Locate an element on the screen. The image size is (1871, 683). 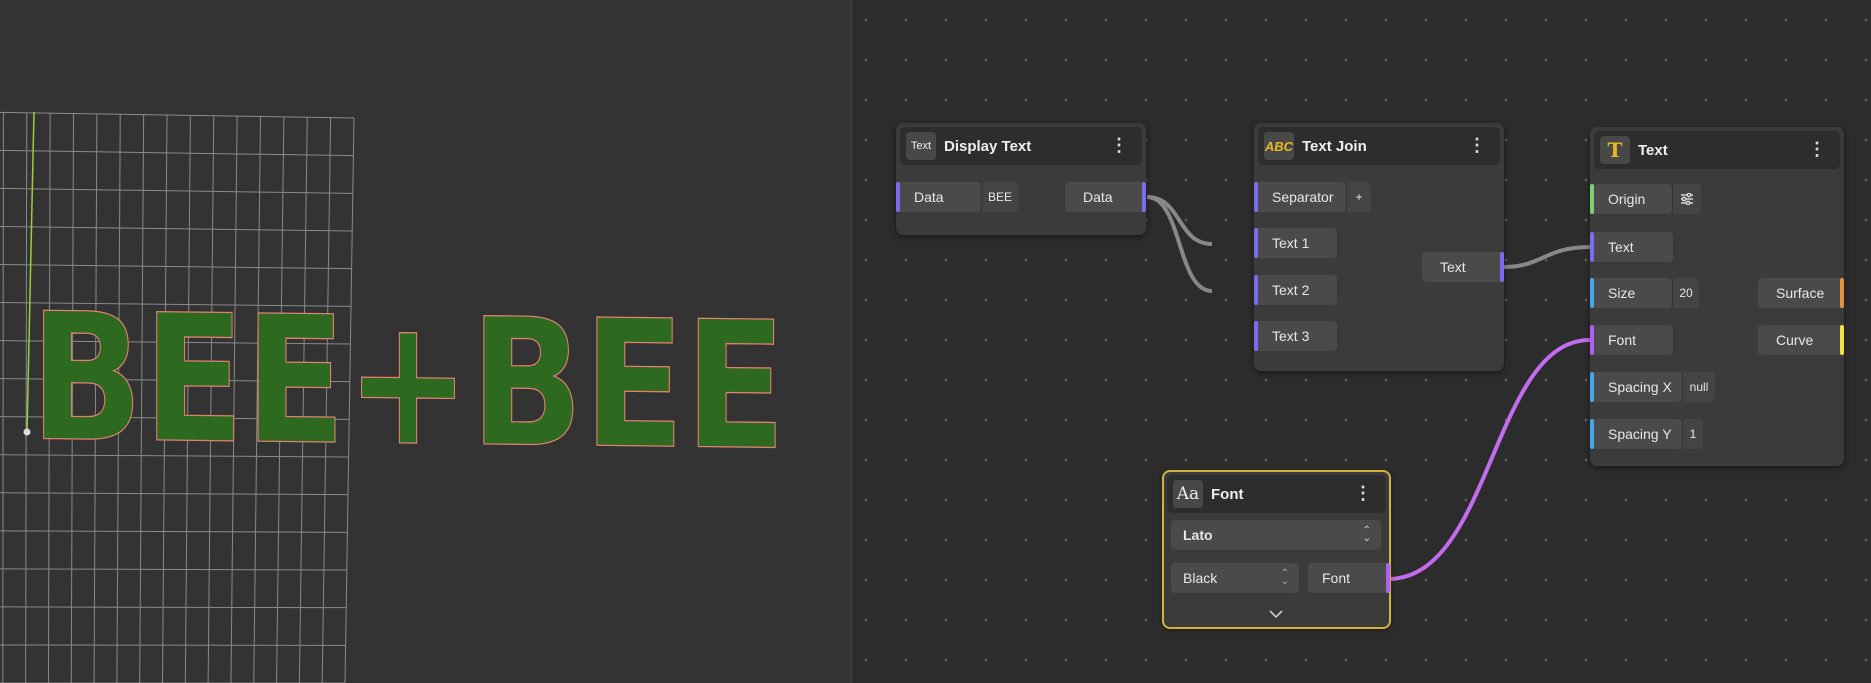
port-surface-output: Surface is located at coordinates (1801, 293).